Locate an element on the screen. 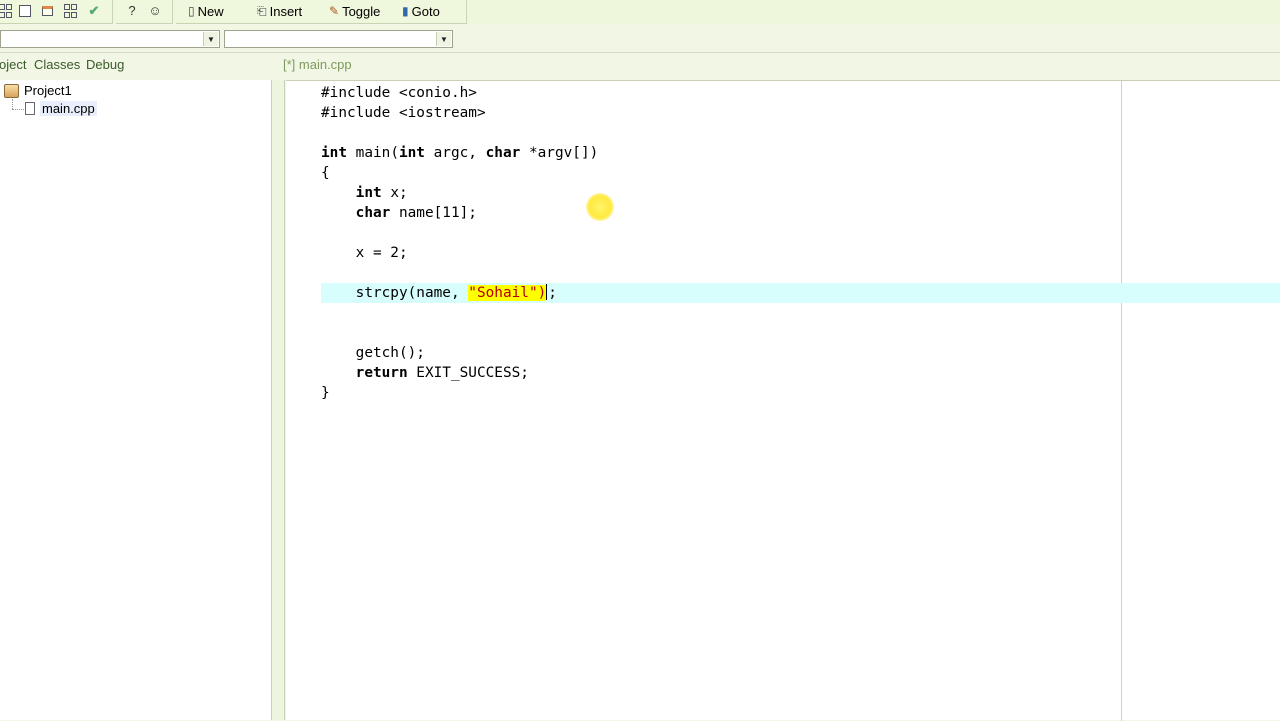  window-icon is located at coordinates (25, 11).